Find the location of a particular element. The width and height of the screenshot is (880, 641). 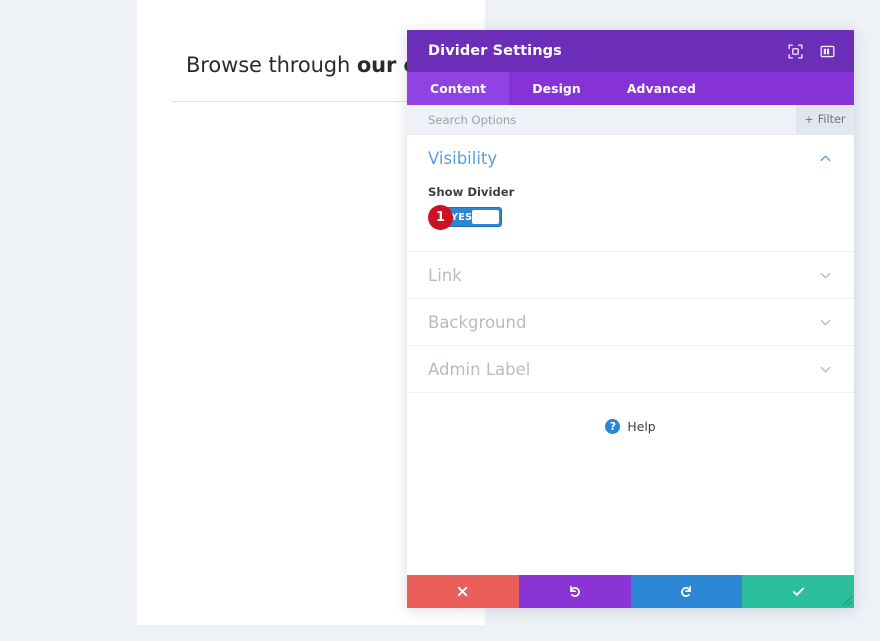

redo-button is located at coordinates (686, 591).